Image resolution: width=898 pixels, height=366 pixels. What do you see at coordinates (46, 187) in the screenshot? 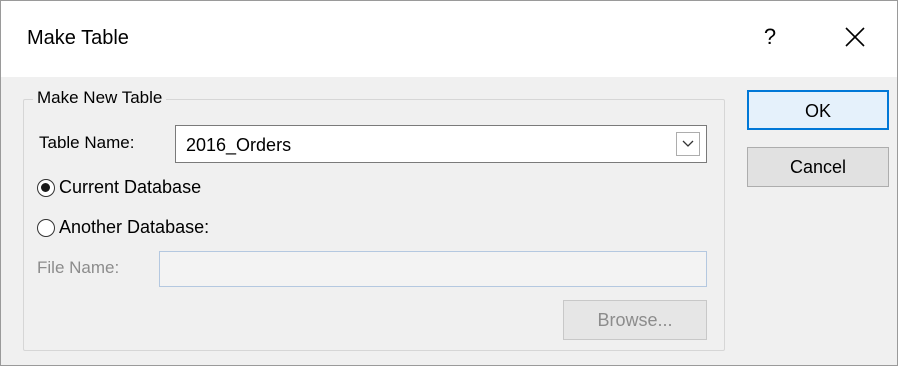
I see `radio-current-indicator` at bounding box center [46, 187].